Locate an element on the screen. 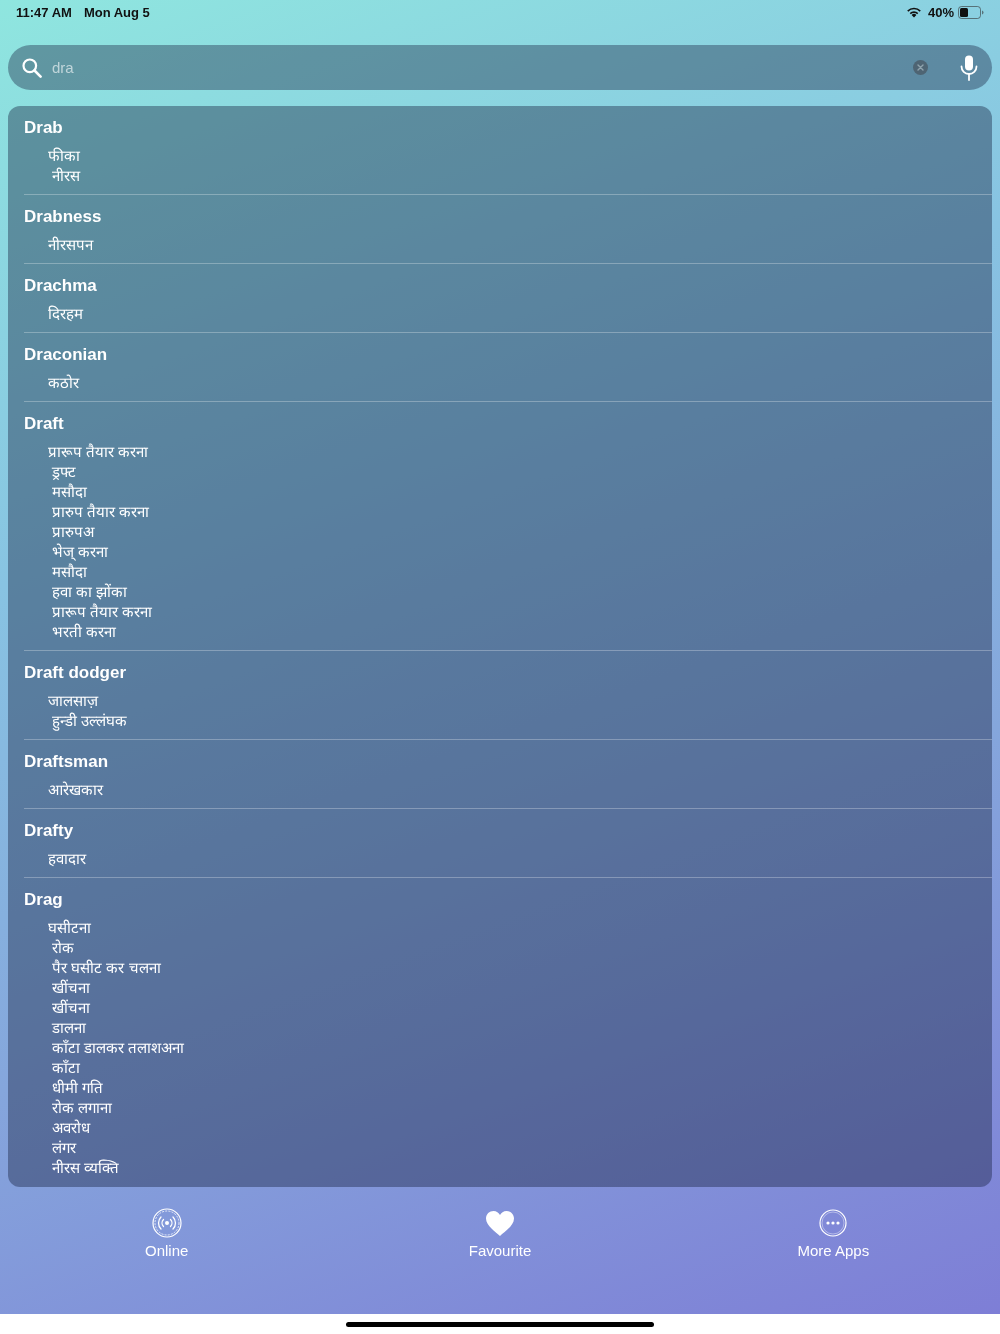  entry-meaning: प्रारुप तैयार करना is located at coordinates (101, 512).